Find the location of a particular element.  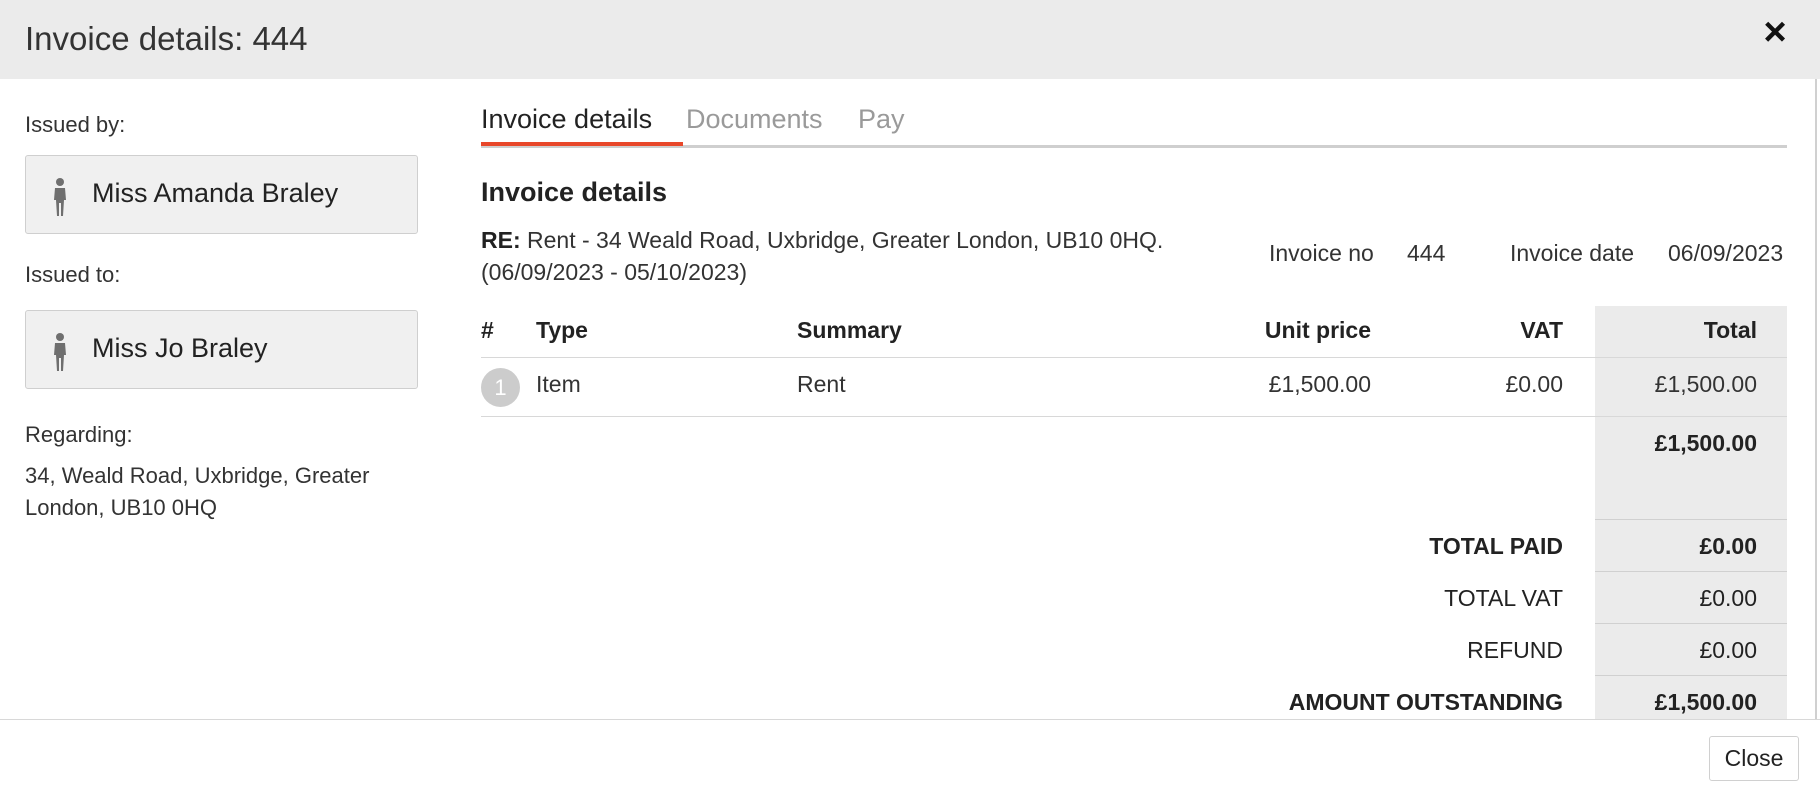

refund-label: REFUND is located at coordinates (1515, 650).